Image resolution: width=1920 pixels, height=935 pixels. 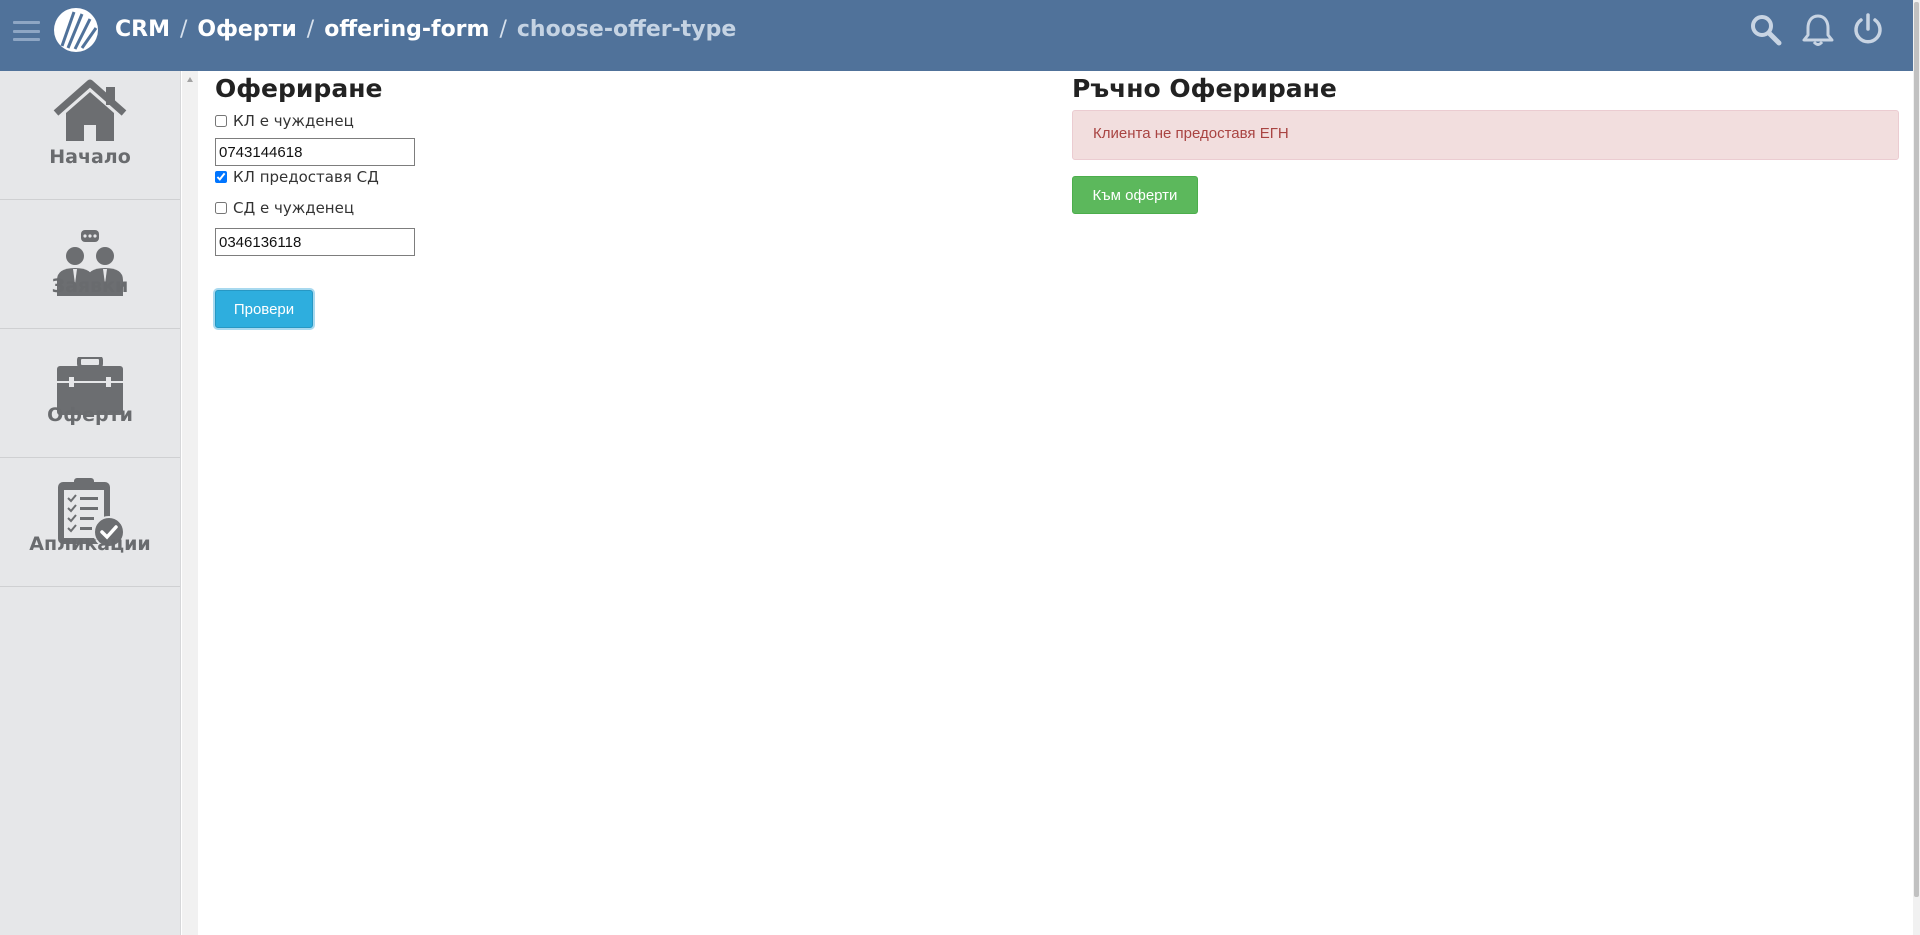 I want to click on home-icon, so click(x=90, y=110).